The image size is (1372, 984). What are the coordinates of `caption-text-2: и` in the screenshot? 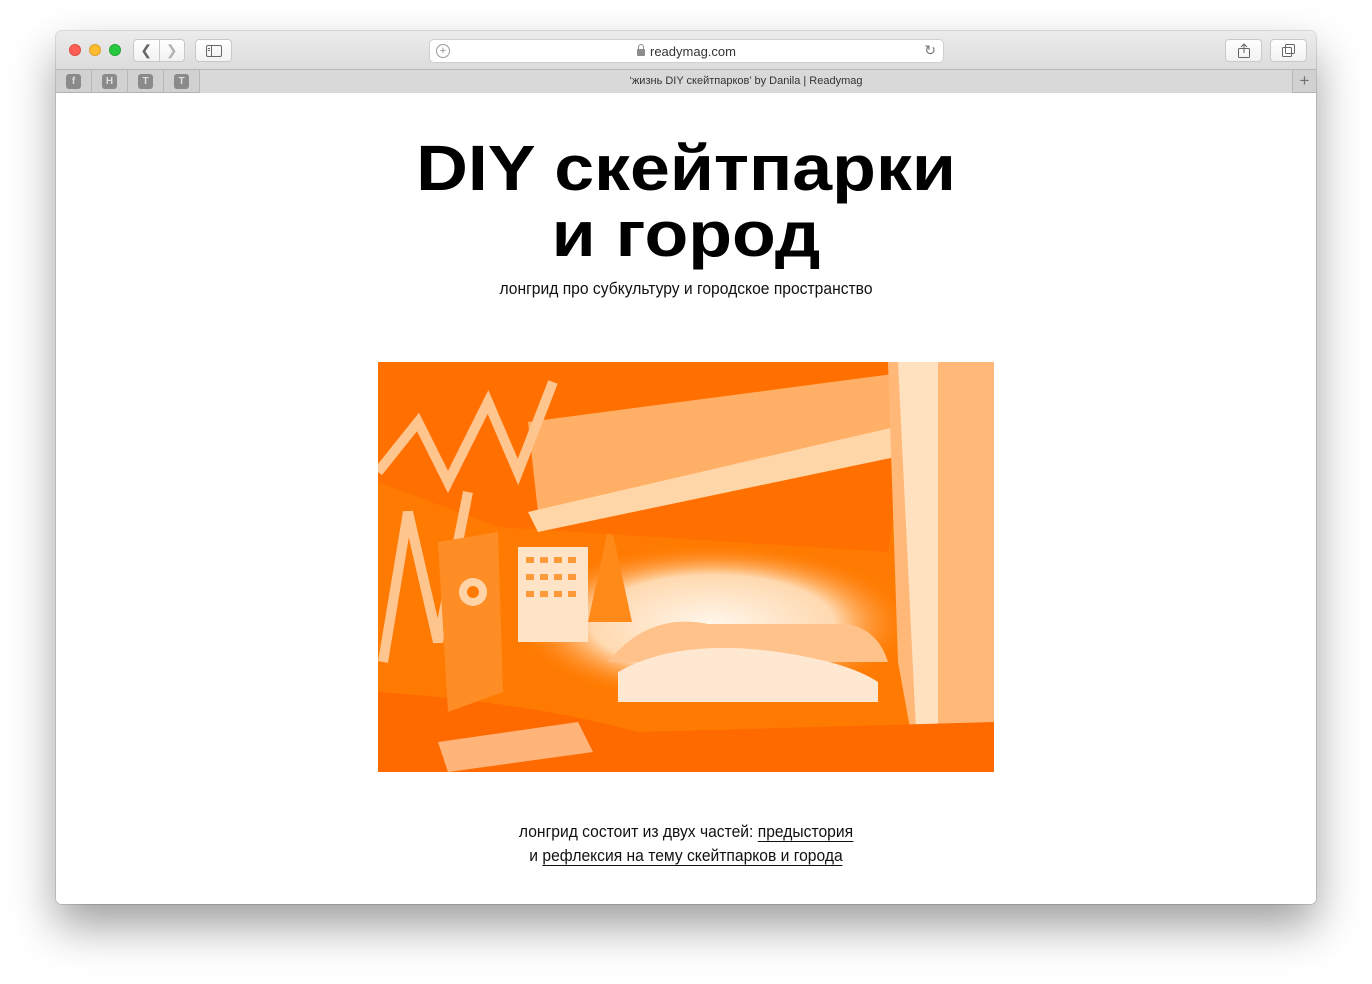 It's located at (536, 855).